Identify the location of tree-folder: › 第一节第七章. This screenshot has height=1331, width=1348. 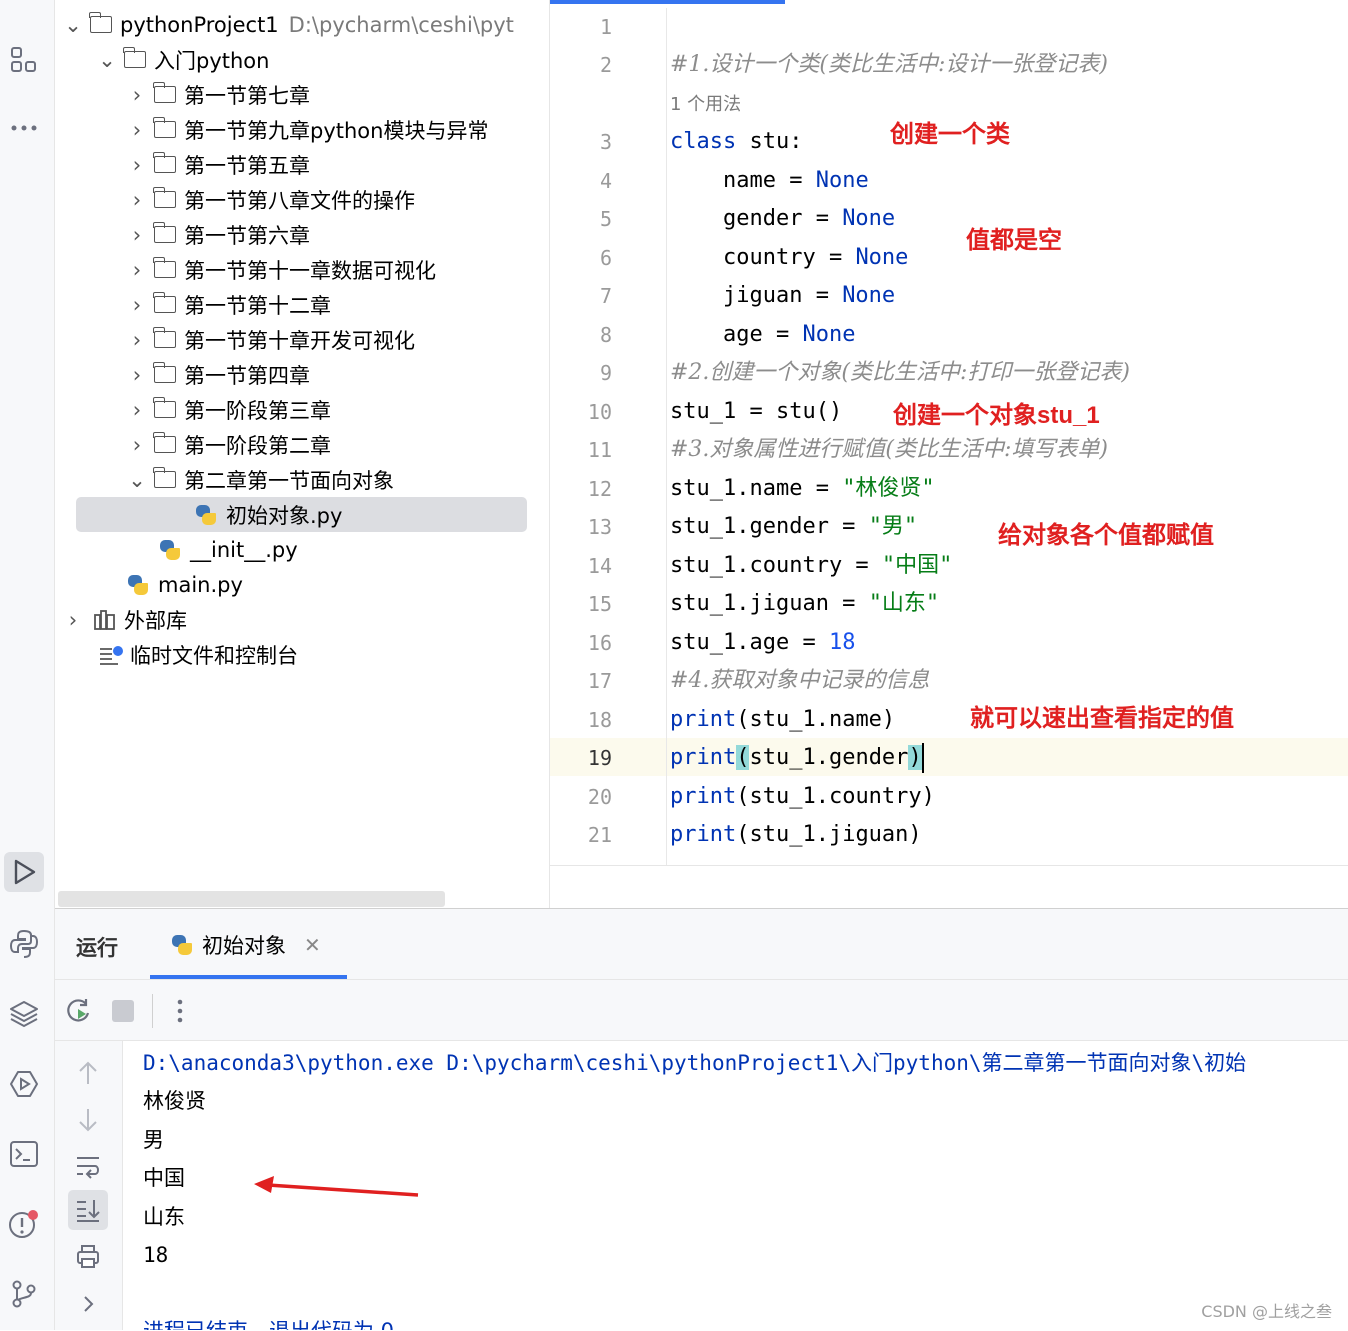
(218, 94).